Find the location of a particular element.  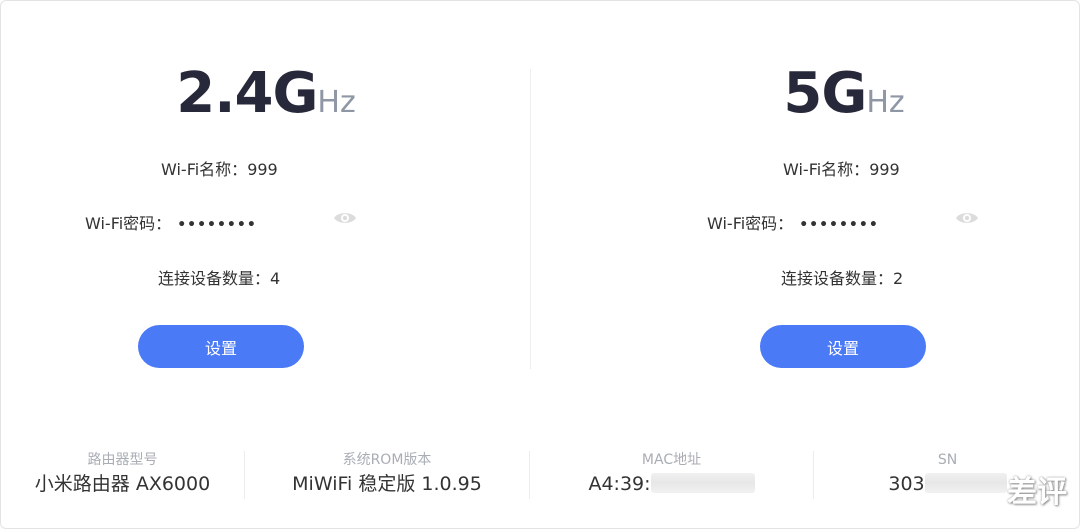

watermark: 差评 is located at coordinates (1037, 492).